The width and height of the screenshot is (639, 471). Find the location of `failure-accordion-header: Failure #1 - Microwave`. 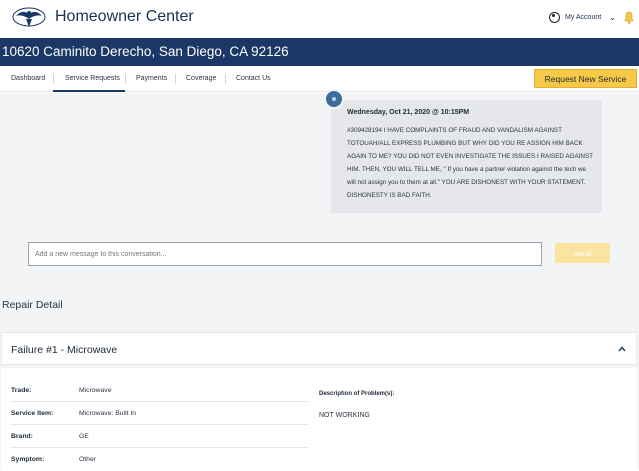

failure-accordion-header: Failure #1 - Microwave is located at coordinates (319, 348).